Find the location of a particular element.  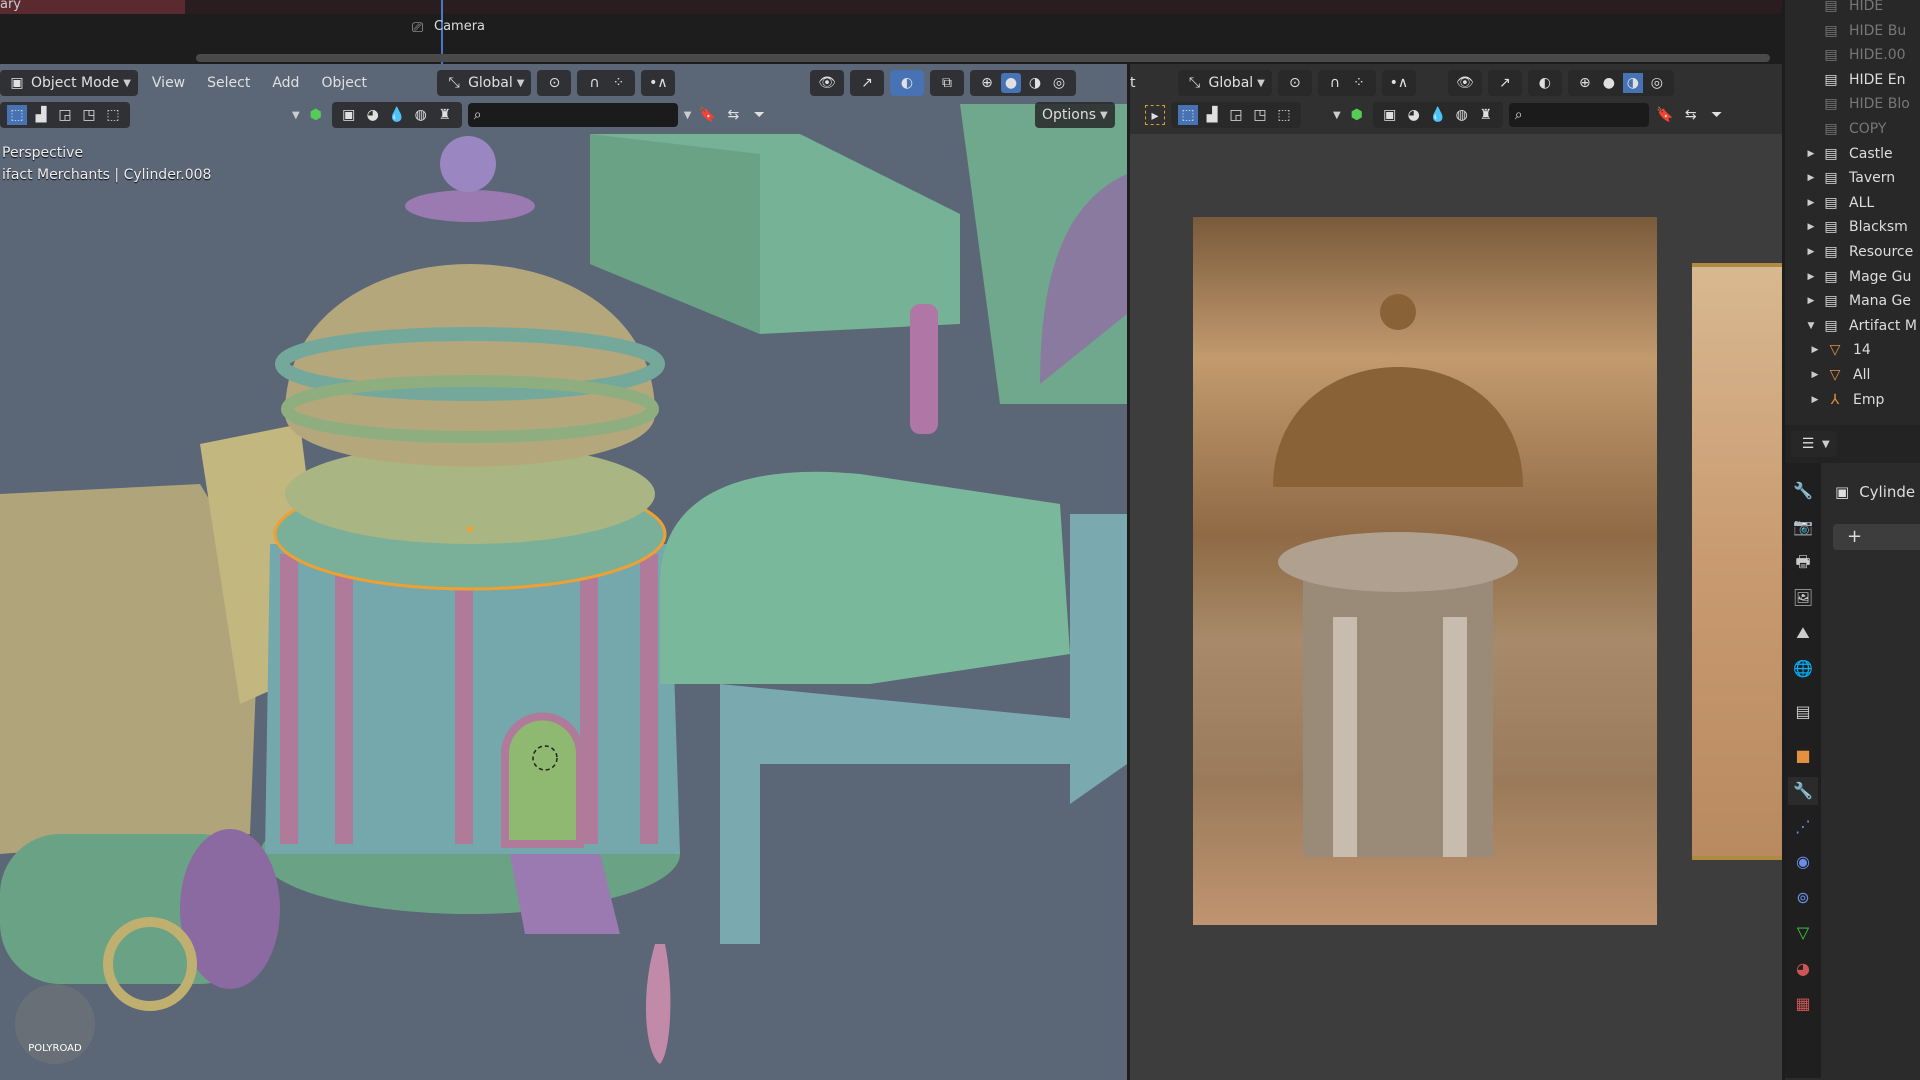

timeline-scrollbar is located at coordinates (983, 58).